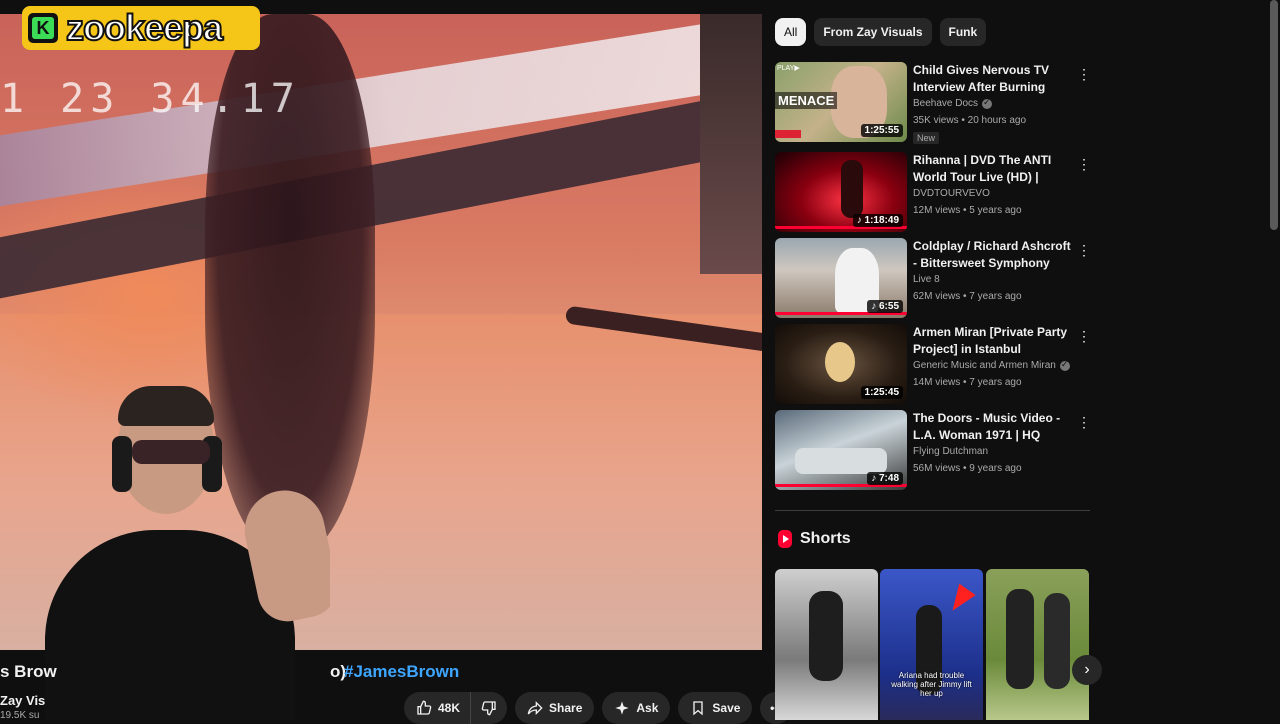 The width and height of the screenshot is (1280, 724). Describe the element at coordinates (647, 708) in the screenshot. I see `ask-label: Ask` at that location.